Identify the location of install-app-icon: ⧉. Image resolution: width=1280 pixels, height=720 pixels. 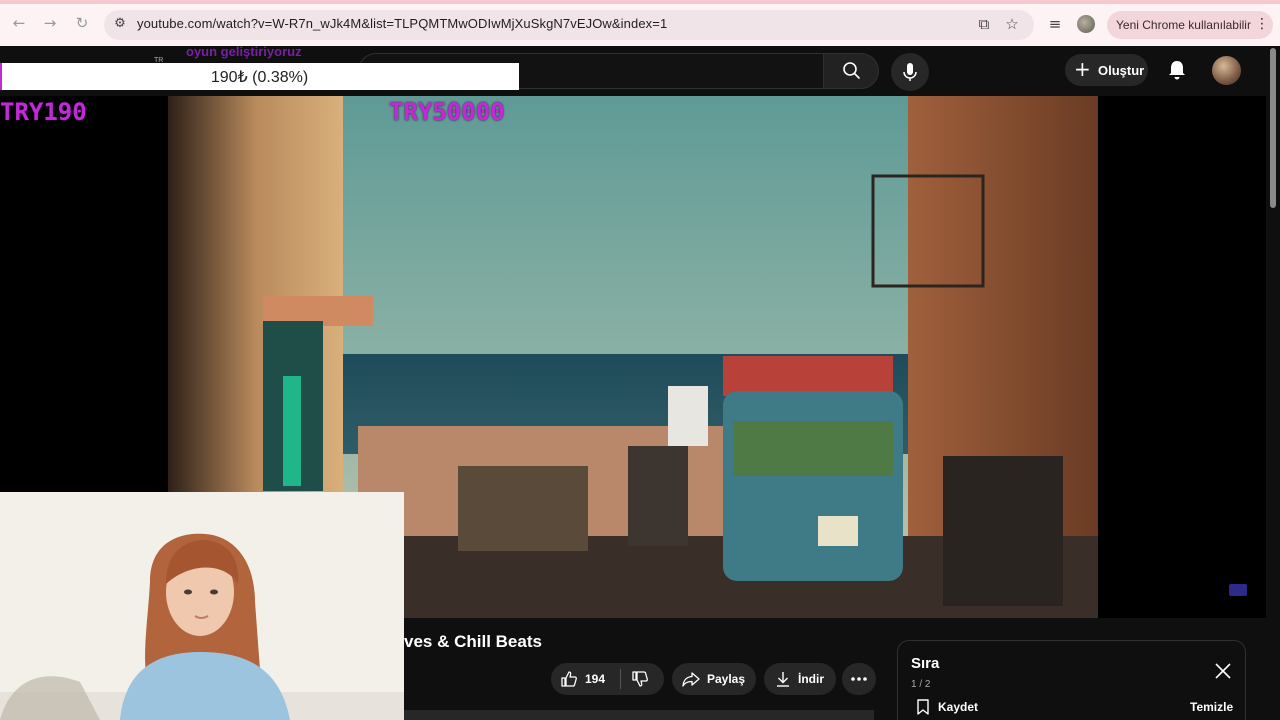
(984, 24).